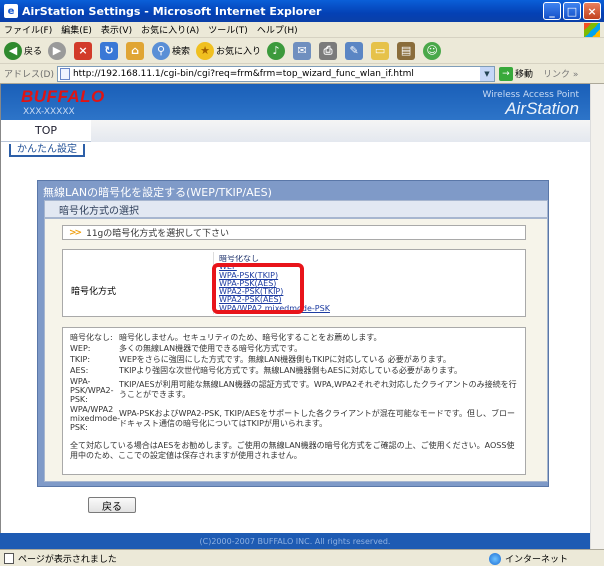 This screenshot has width=604, height=566. What do you see at coordinates (258, 288) in the screenshot?
I see `highlight-box` at bounding box center [258, 288].